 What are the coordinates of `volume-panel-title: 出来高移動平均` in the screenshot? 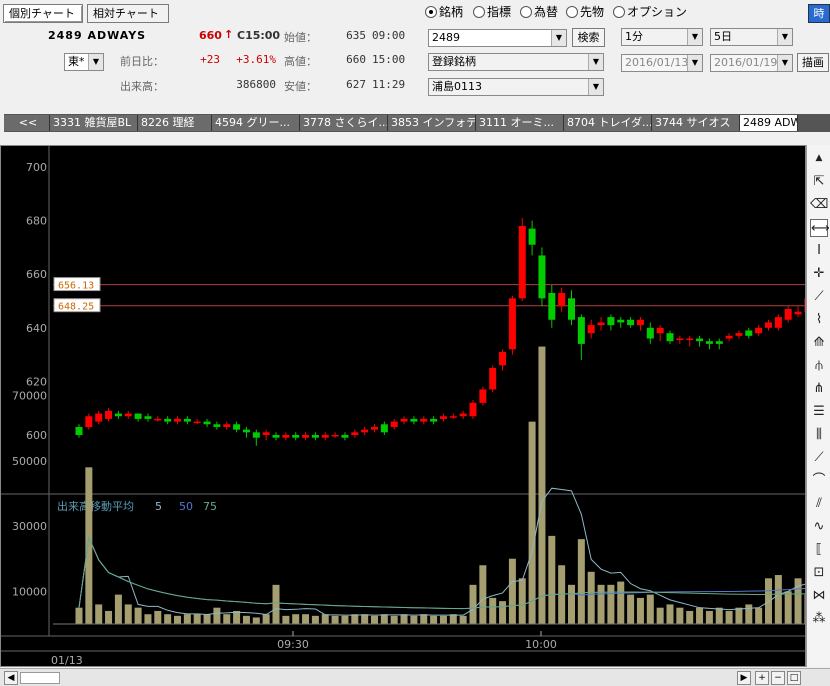 It's located at (95, 506).